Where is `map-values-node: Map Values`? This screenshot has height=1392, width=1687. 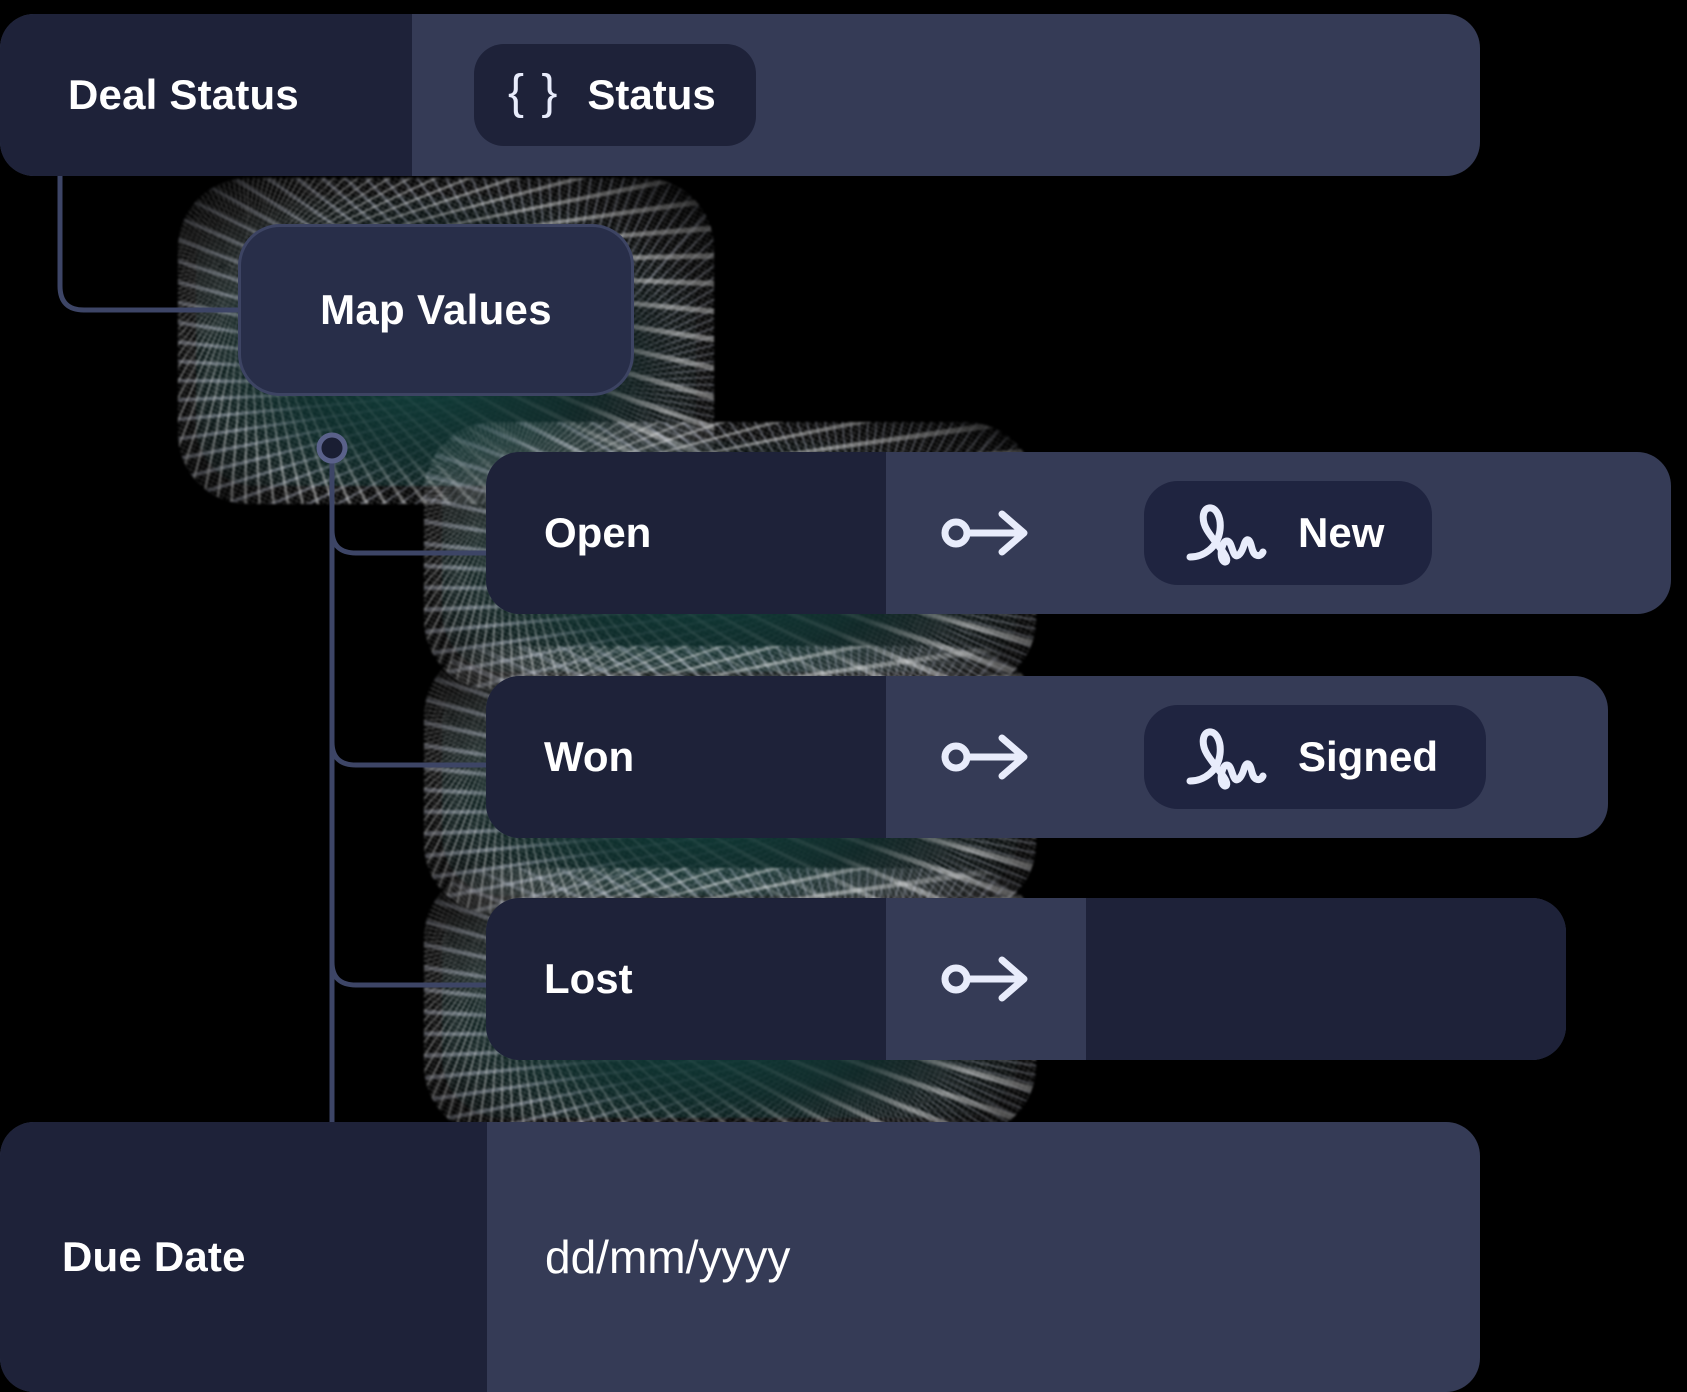 map-values-node: Map Values is located at coordinates (436, 310).